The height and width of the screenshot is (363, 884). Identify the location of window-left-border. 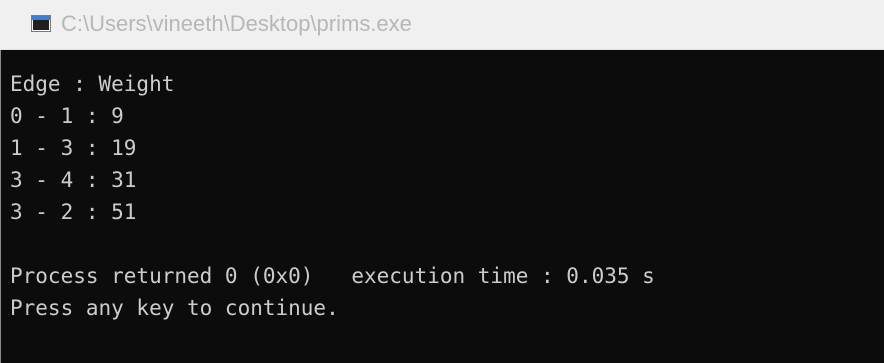
(0, 206).